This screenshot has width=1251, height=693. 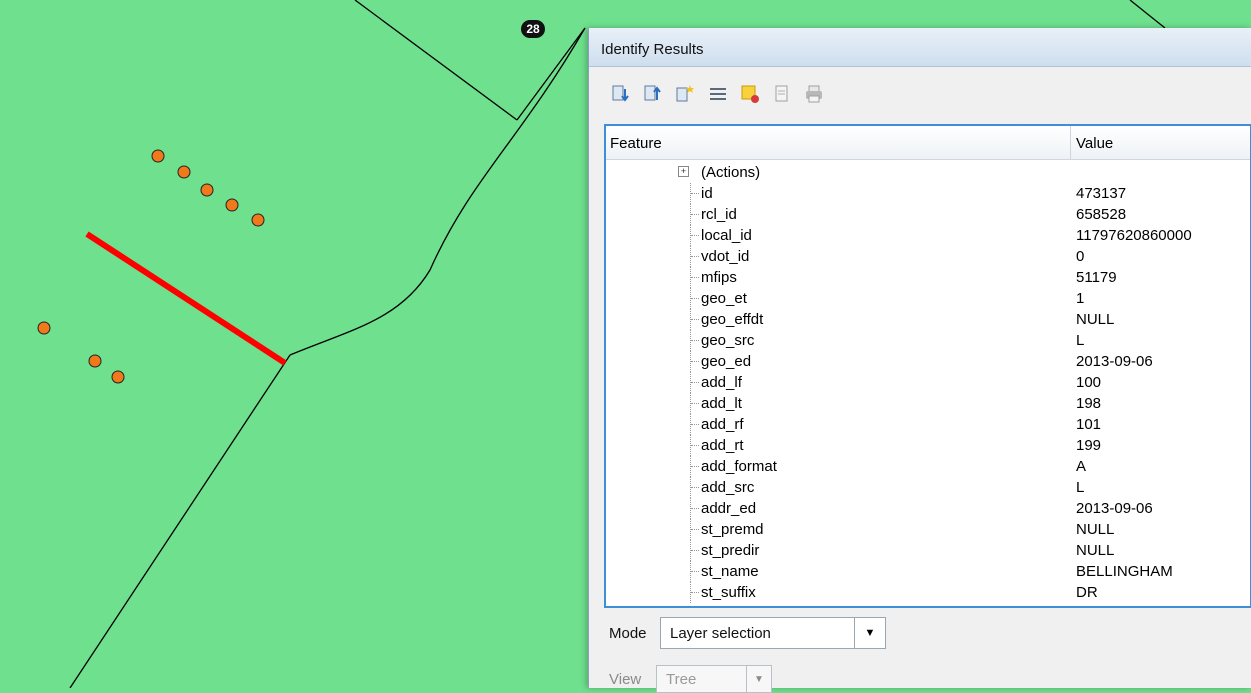 What do you see at coordinates (721, 403) in the screenshot?
I see `field-name: add_lt` at bounding box center [721, 403].